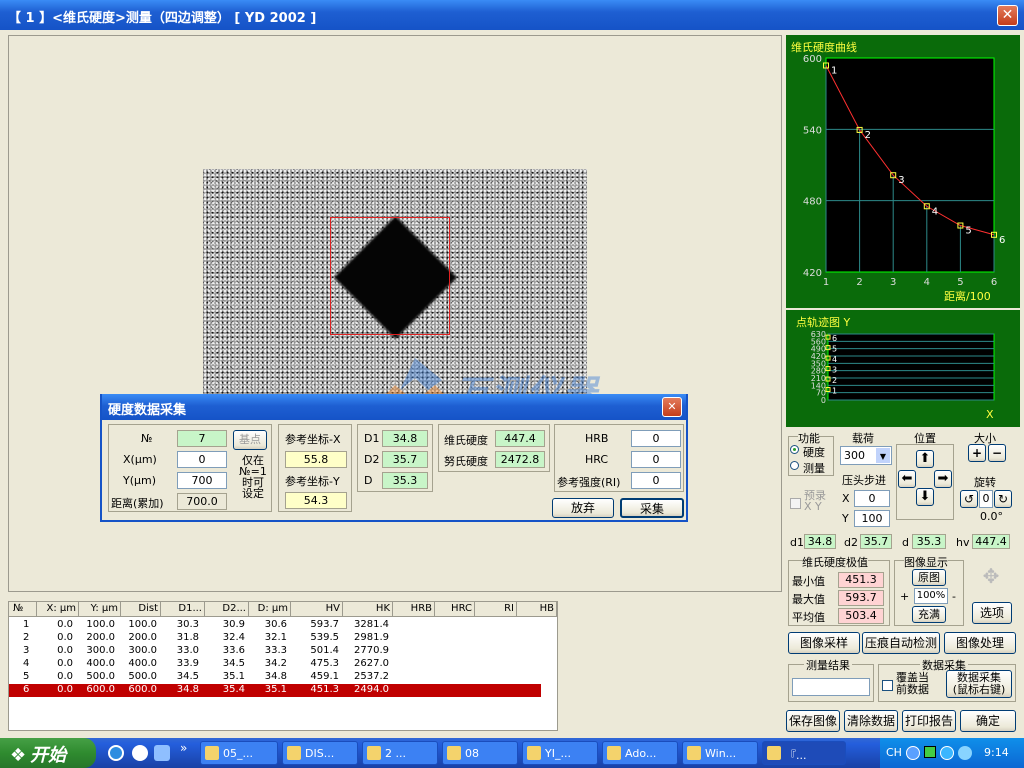 The width and height of the screenshot is (1024, 768). Describe the element at coordinates (100, 676) in the screenshot. I see `table-cell: 500.0` at that location.